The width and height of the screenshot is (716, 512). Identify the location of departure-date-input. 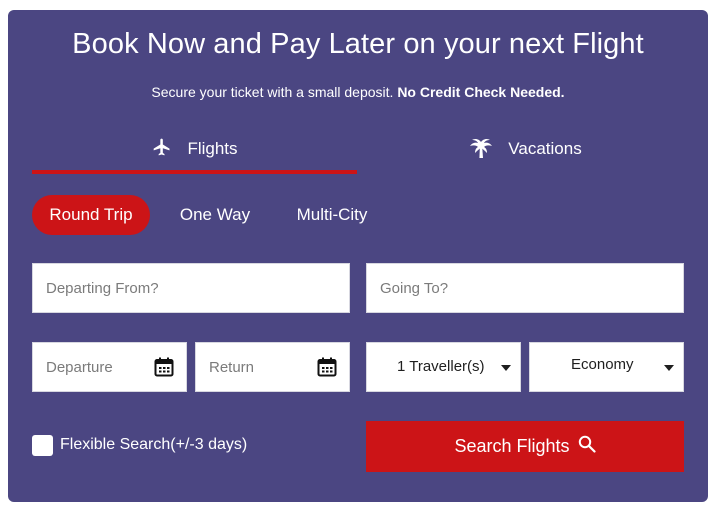
(101, 367).